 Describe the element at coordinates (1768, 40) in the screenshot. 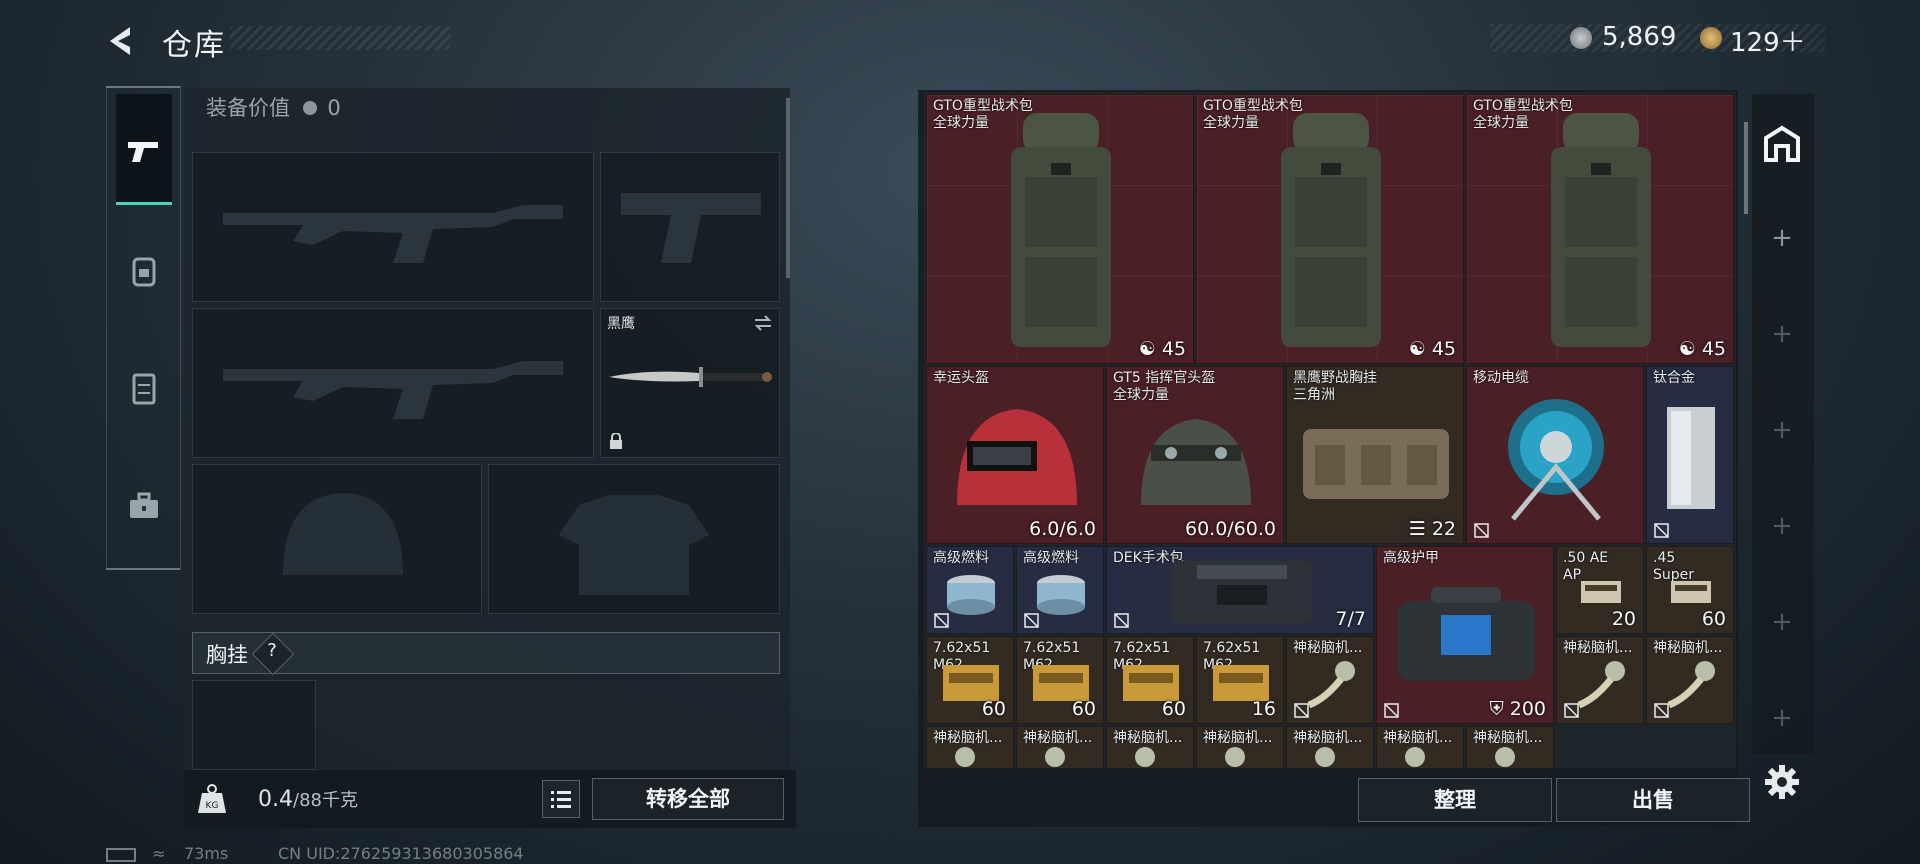

I see `gold-amount: 129＋` at that location.